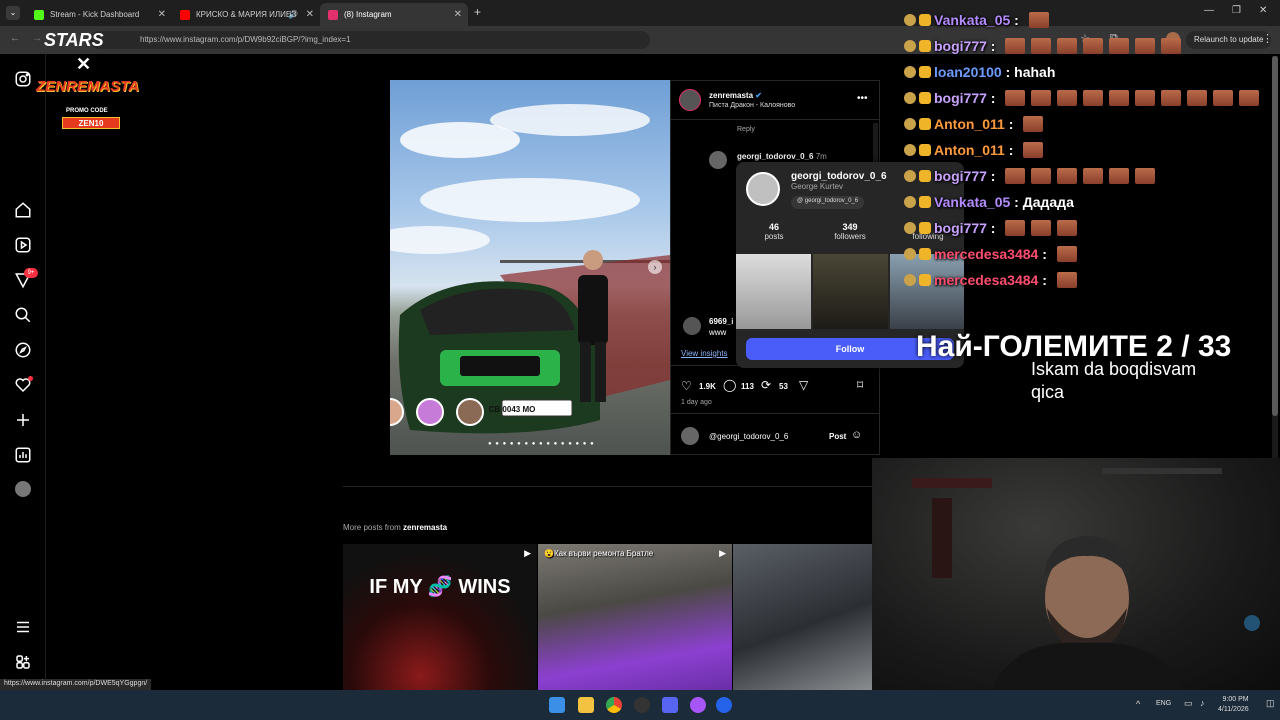 The height and width of the screenshot is (720, 1280). Describe the element at coordinates (394, 14) in the screenshot. I see `tab-instagram: (8) Instagram ✕` at that location.